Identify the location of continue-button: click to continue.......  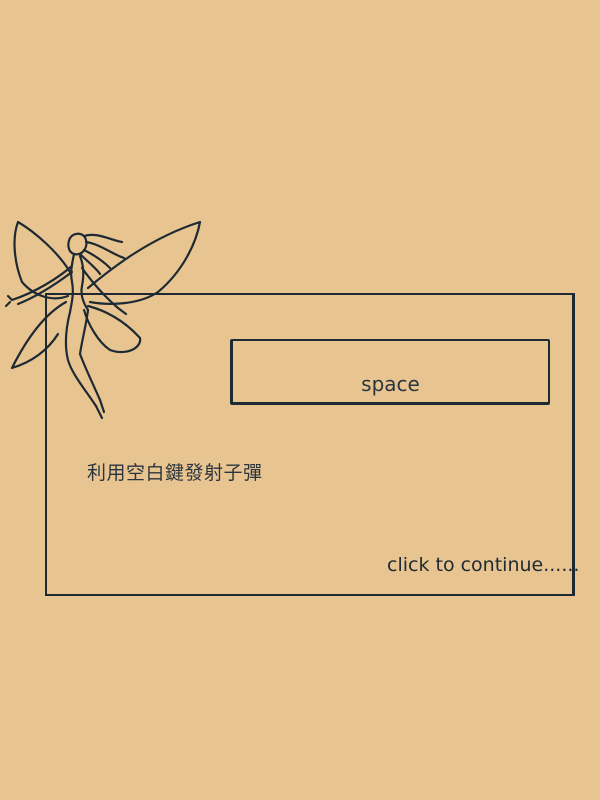
(483, 565).